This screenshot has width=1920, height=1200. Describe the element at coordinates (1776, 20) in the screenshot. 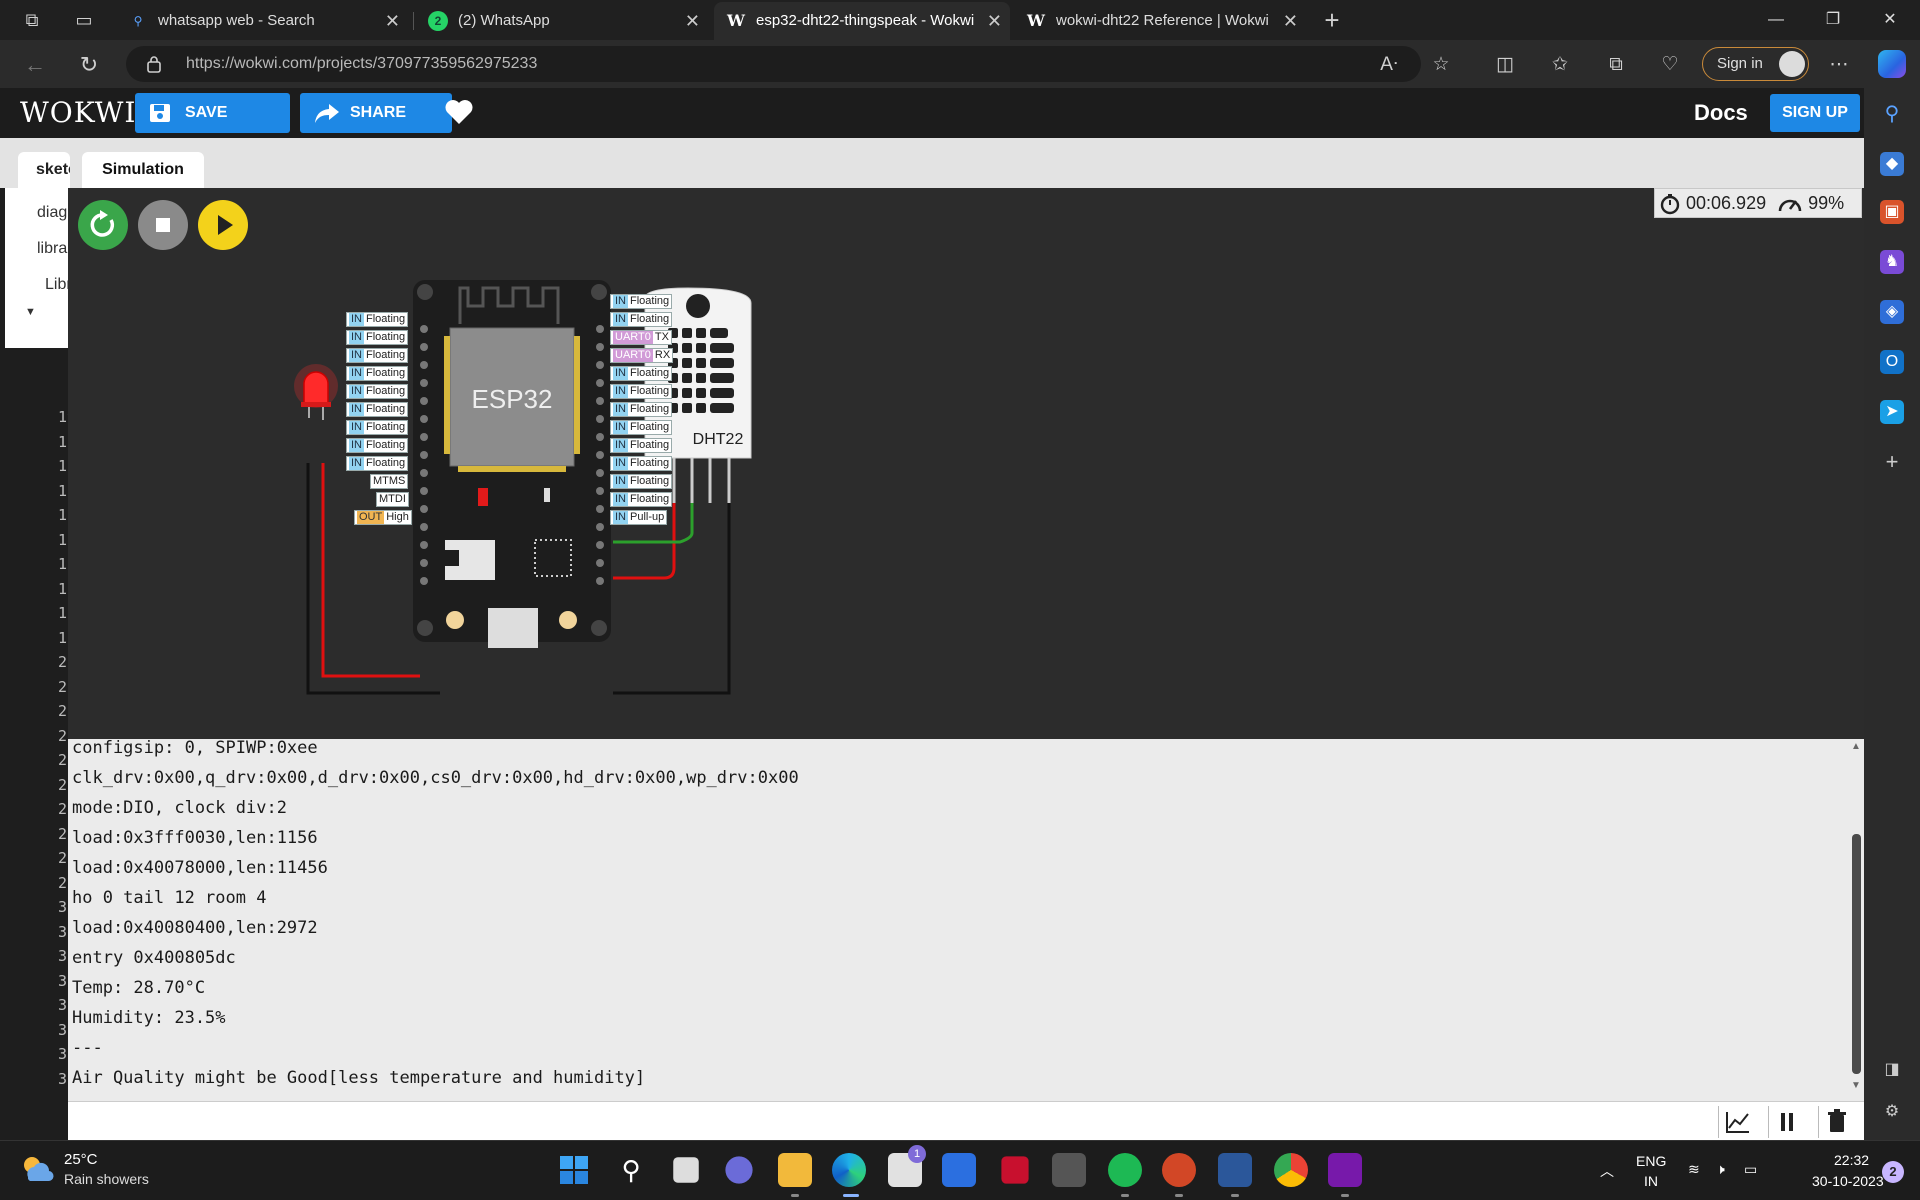

I see `minimize-icon: —` at that location.